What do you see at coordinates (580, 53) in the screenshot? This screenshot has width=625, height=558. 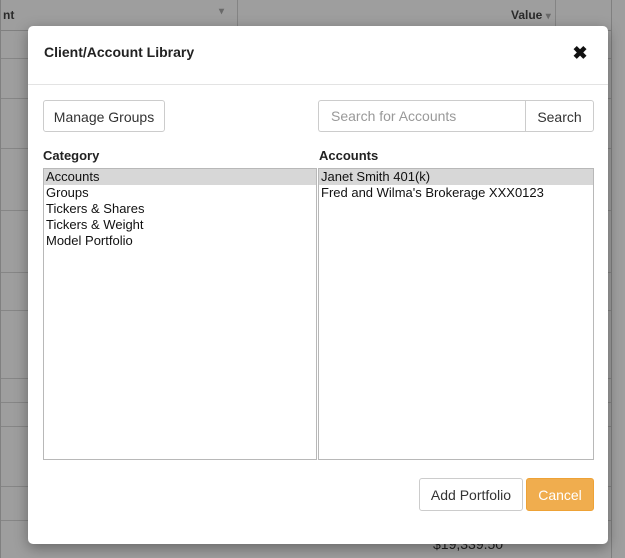 I see `close-icon: ✖` at bounding box center [580, 53].